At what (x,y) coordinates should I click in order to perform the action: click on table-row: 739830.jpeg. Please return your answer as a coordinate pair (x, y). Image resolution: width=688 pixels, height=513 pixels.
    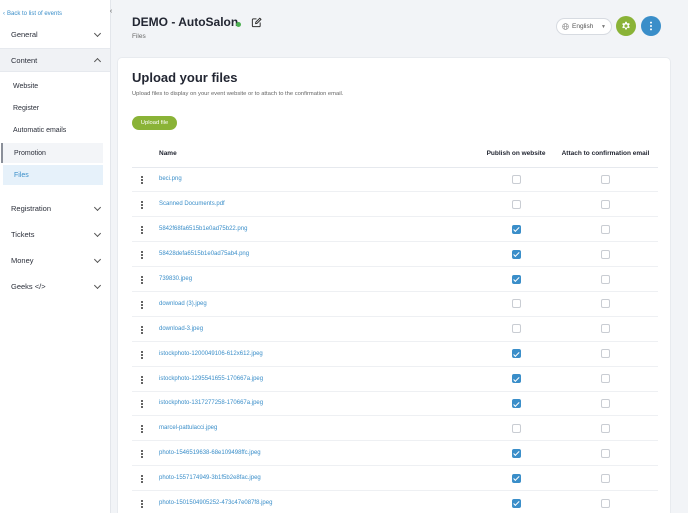
    Looking at the image, I should click on (395, 279).